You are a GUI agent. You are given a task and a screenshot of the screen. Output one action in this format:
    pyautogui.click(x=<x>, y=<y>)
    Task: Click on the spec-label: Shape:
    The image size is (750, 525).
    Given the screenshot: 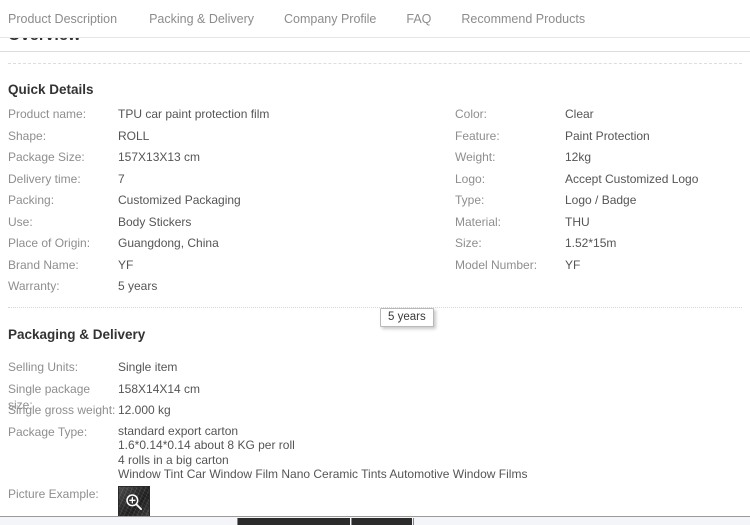 What is the action you would take?
    pyautogui.click(x=27, y=135)
    